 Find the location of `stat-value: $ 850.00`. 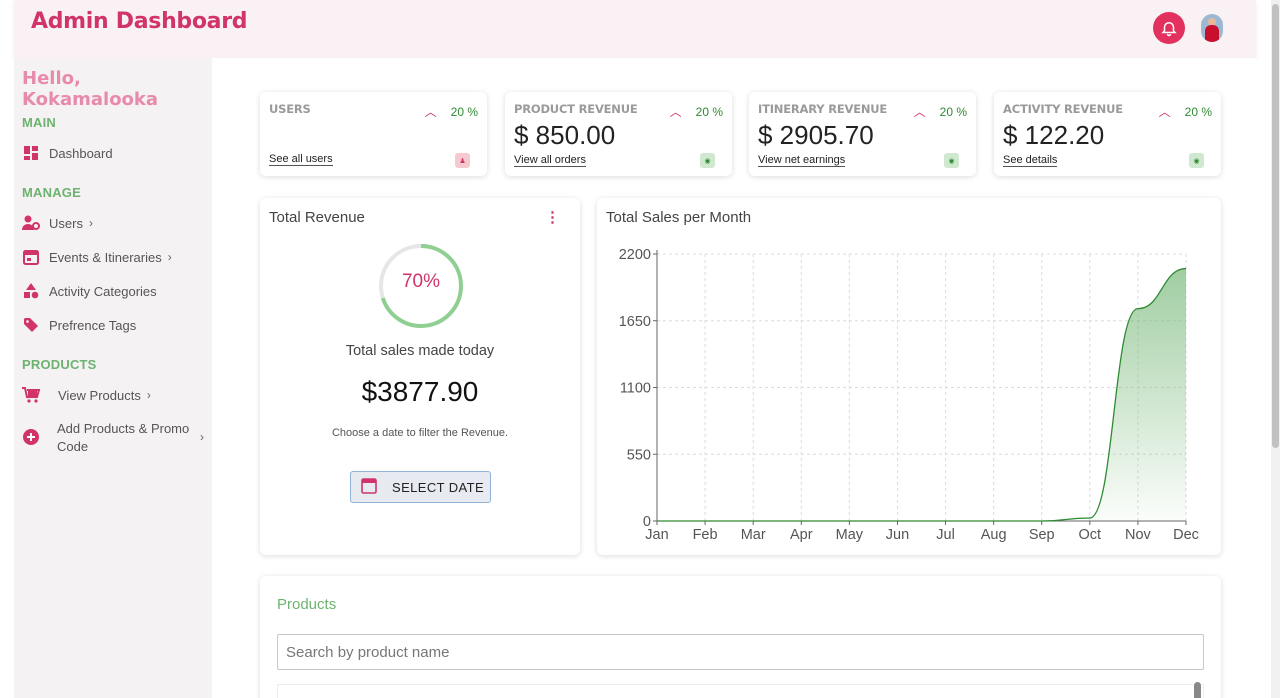

stat-value: $ 850.00 is located at coordinates (565, 135).